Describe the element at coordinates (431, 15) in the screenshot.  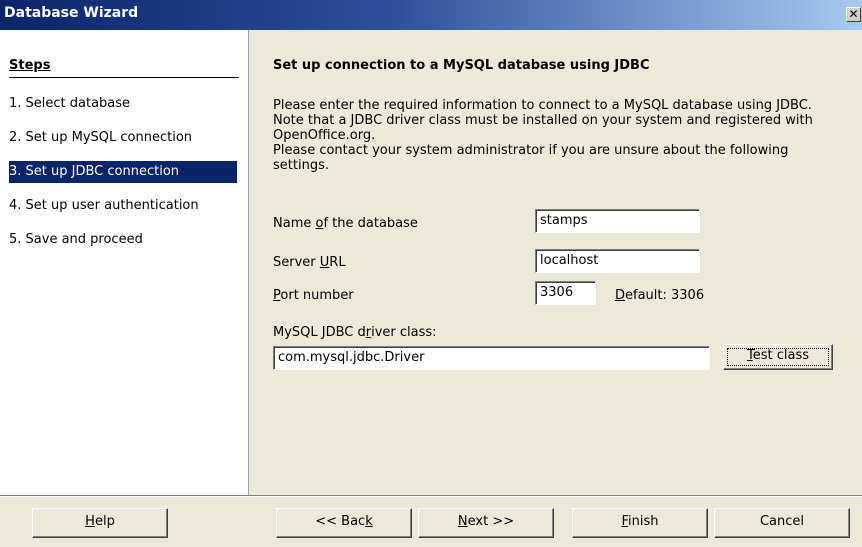
I see `title-bar: Database Wizard ✕` at that location.